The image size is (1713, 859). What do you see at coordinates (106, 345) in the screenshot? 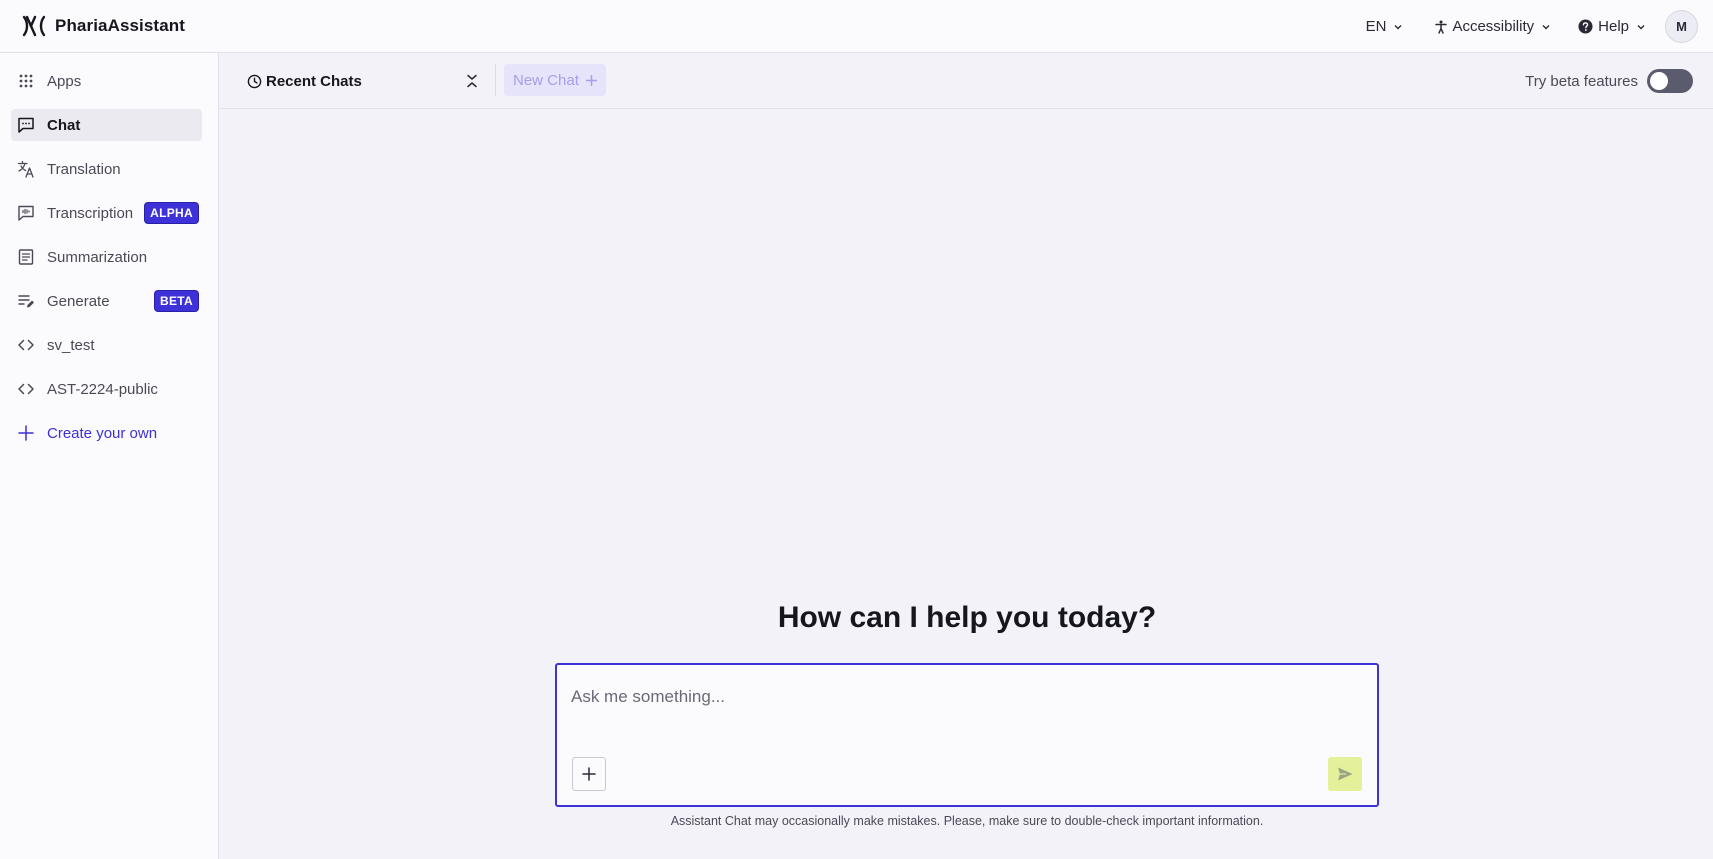
I see `sidebar-item-sv-test: sv_test` at bounding box center [106, 345].